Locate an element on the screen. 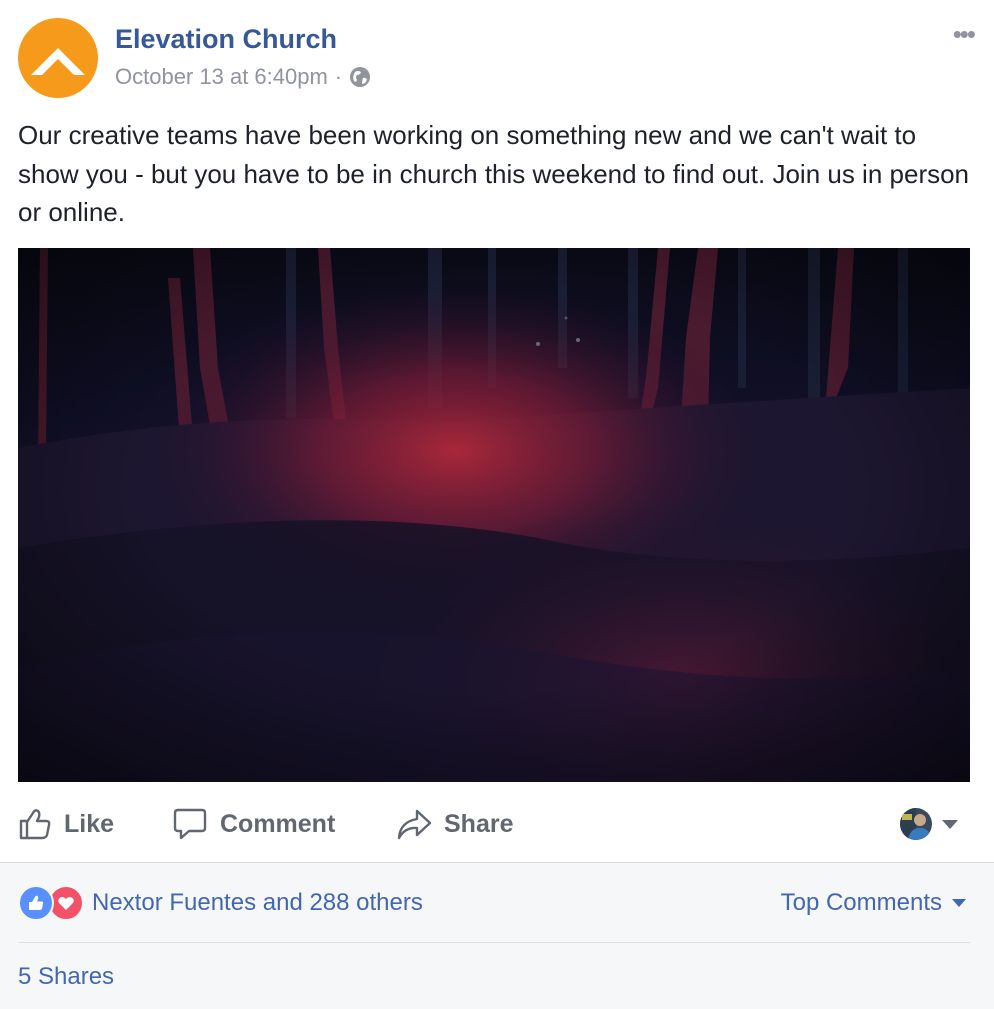 This screenshot has width=994, height=1009. comment-label: Comment is located at coordinates (278, 823).